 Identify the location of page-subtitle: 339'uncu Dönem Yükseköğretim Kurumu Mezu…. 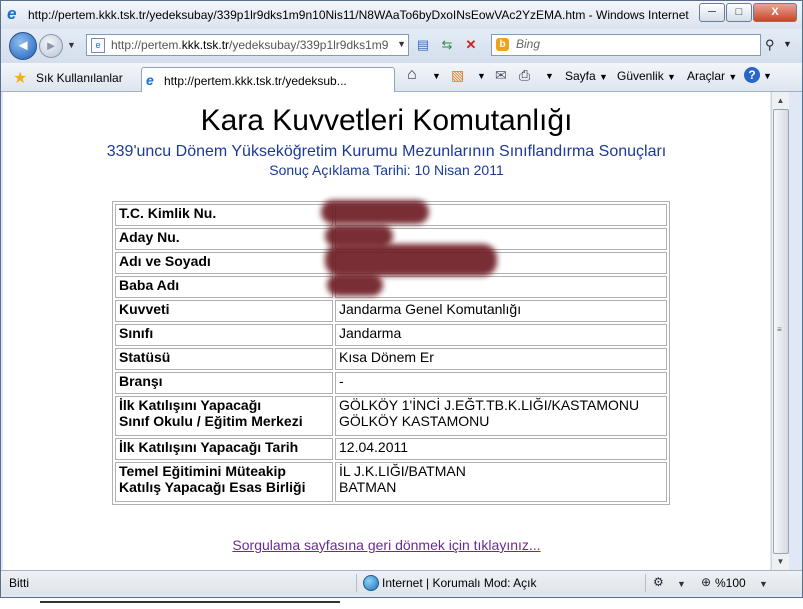
(386, 151).